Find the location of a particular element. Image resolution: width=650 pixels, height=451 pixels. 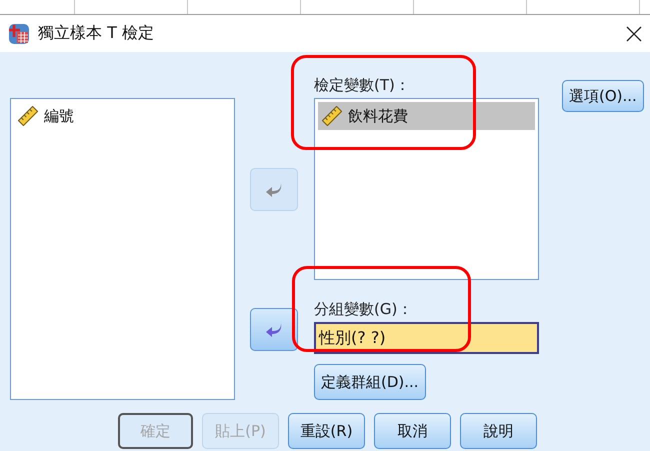

variable-item: 飲料花費 is located at coordinates (426, 116).